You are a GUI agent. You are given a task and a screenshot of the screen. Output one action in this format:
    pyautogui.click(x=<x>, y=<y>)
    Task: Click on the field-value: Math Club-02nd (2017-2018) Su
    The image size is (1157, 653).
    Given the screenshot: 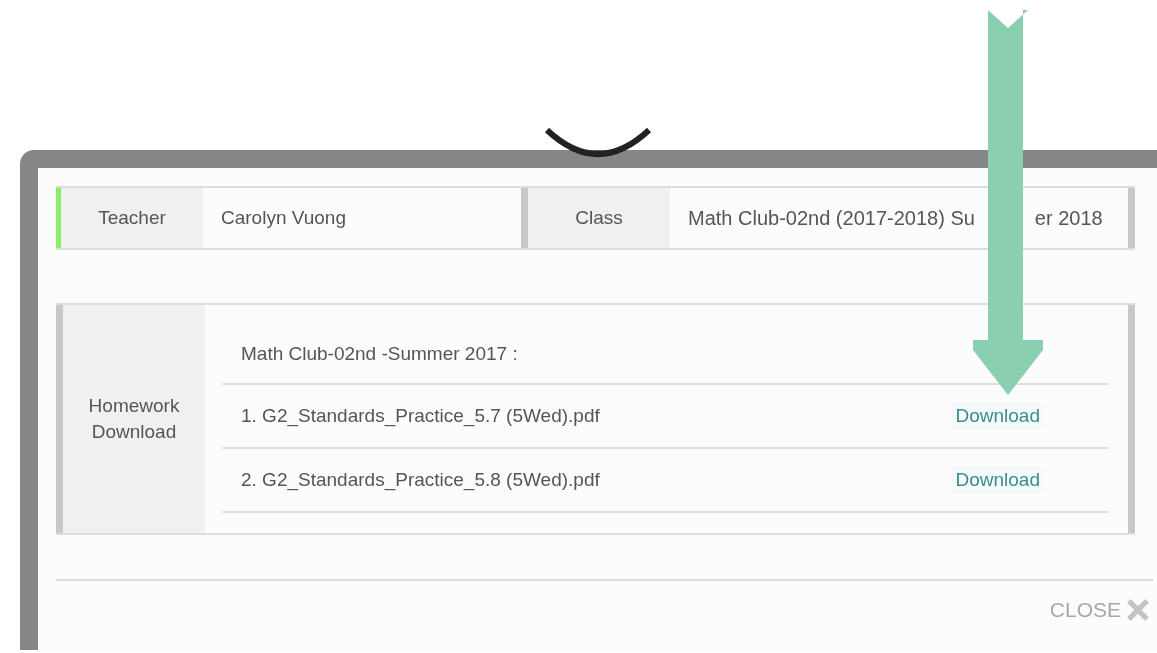 What is the action you would take?
    pyautogui.click(x=831, y=218)
    